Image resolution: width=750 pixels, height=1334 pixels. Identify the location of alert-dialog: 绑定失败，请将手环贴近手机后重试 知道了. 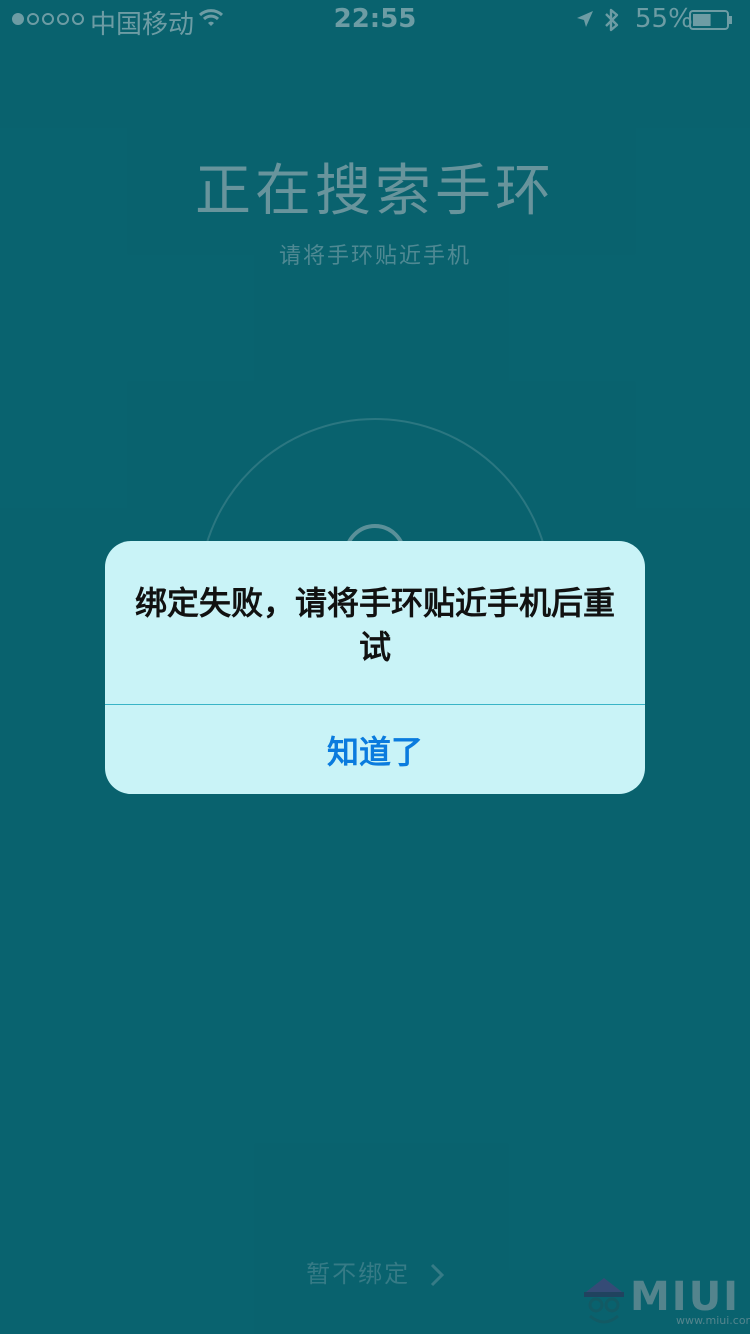
(375, 667).